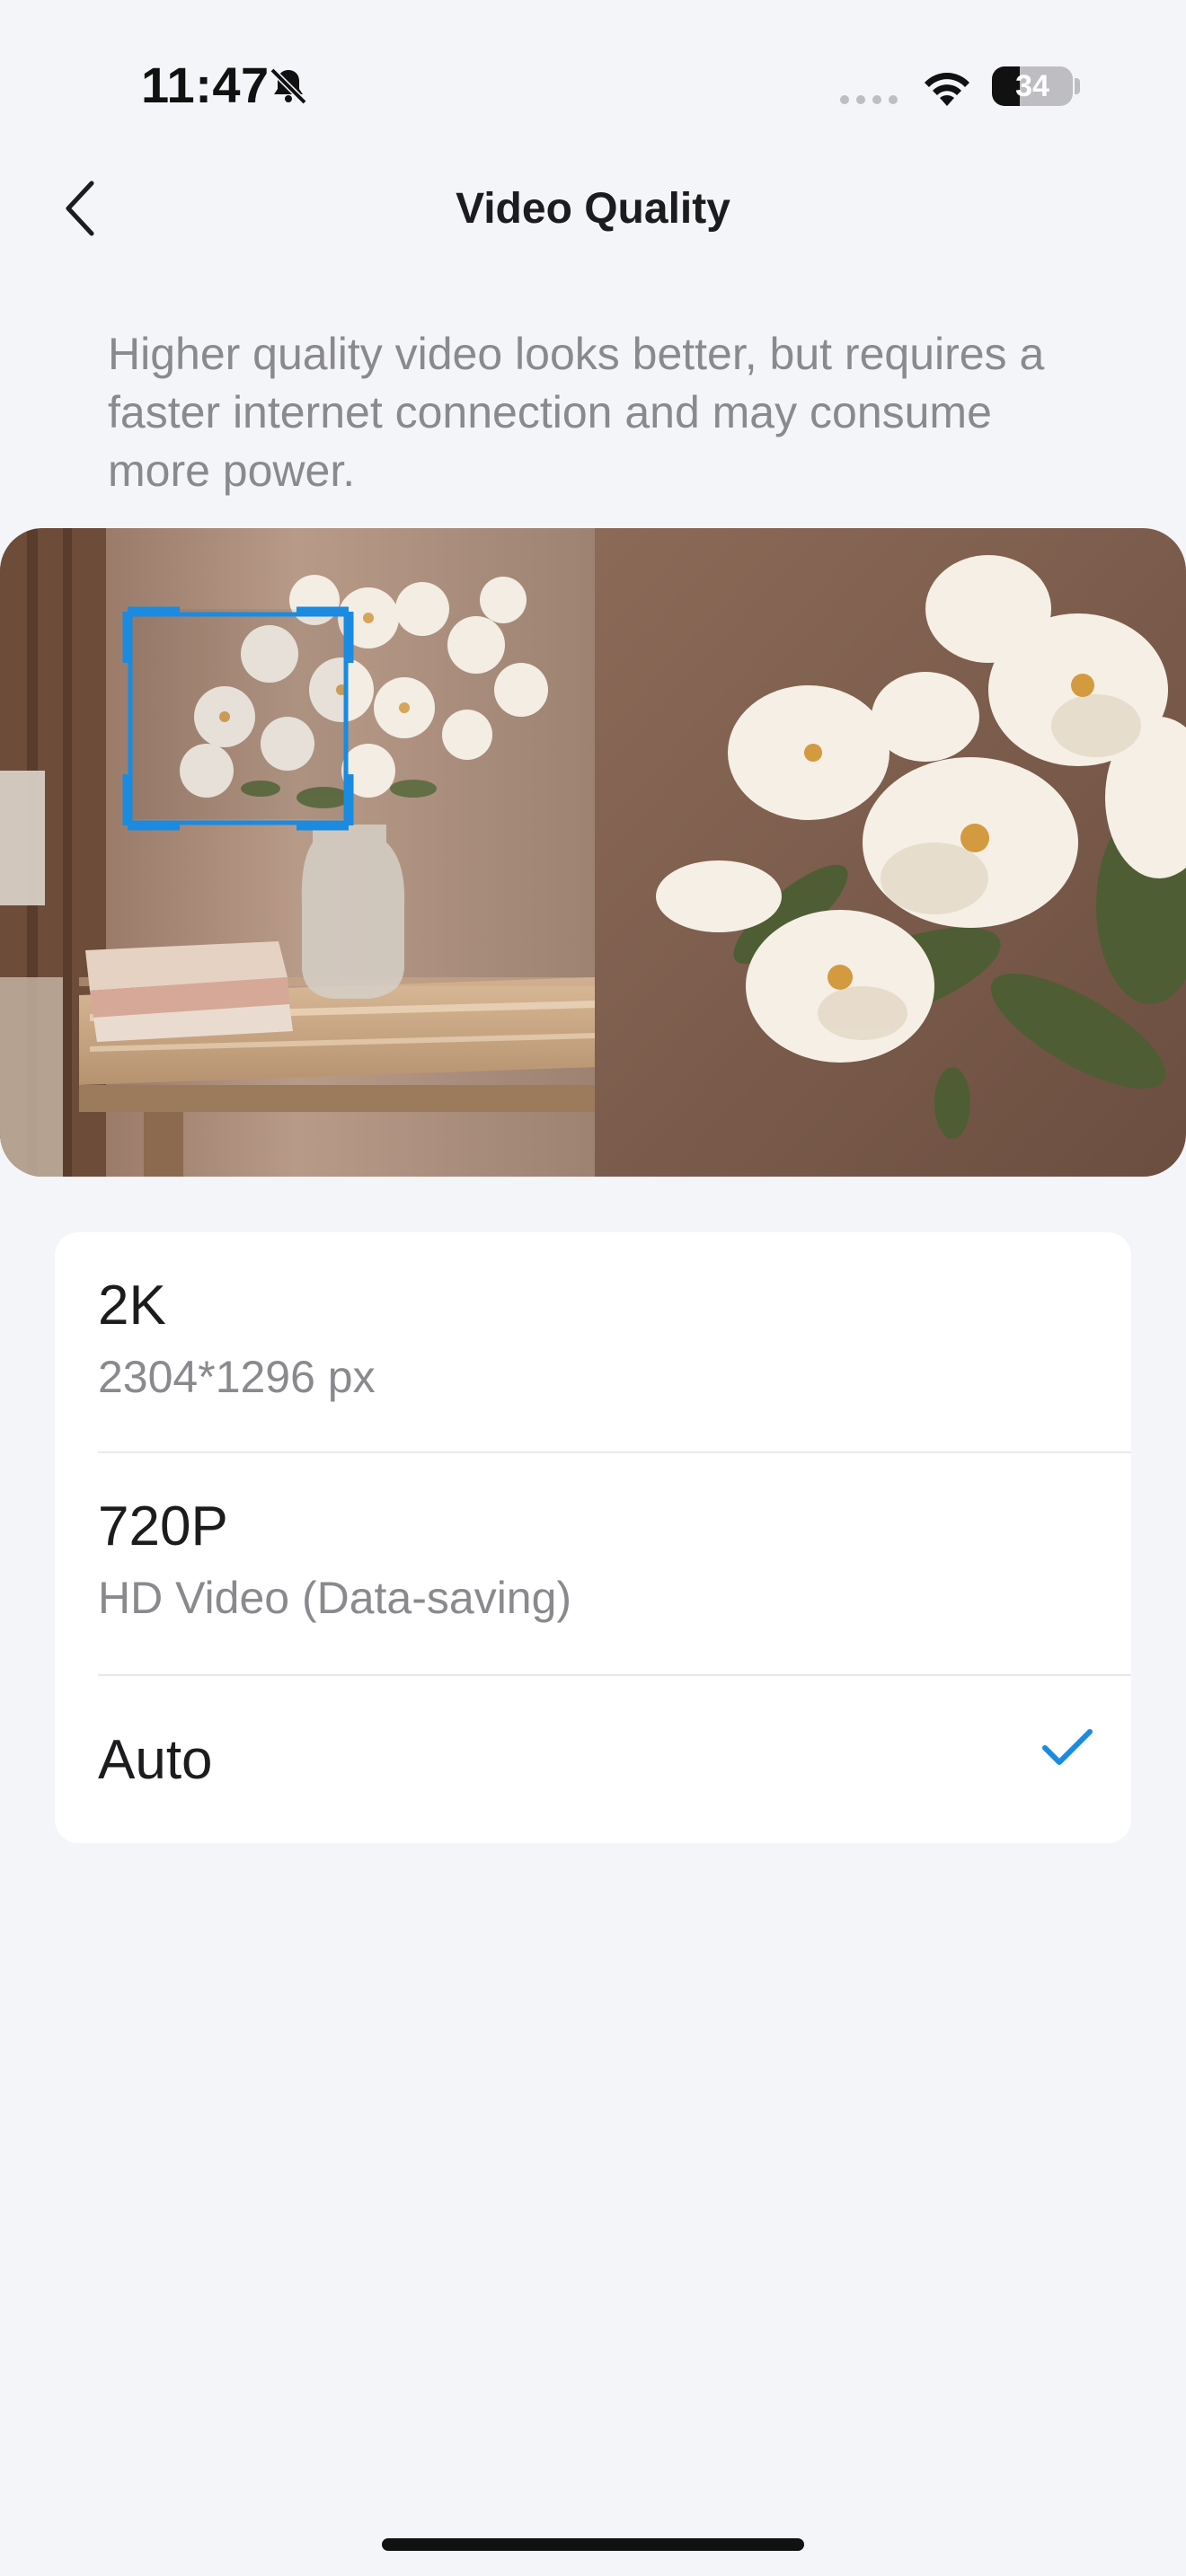 This screenshot has width=1186, height=2576. I want to click on status-bar: 11:47 34, so click(593, 85).